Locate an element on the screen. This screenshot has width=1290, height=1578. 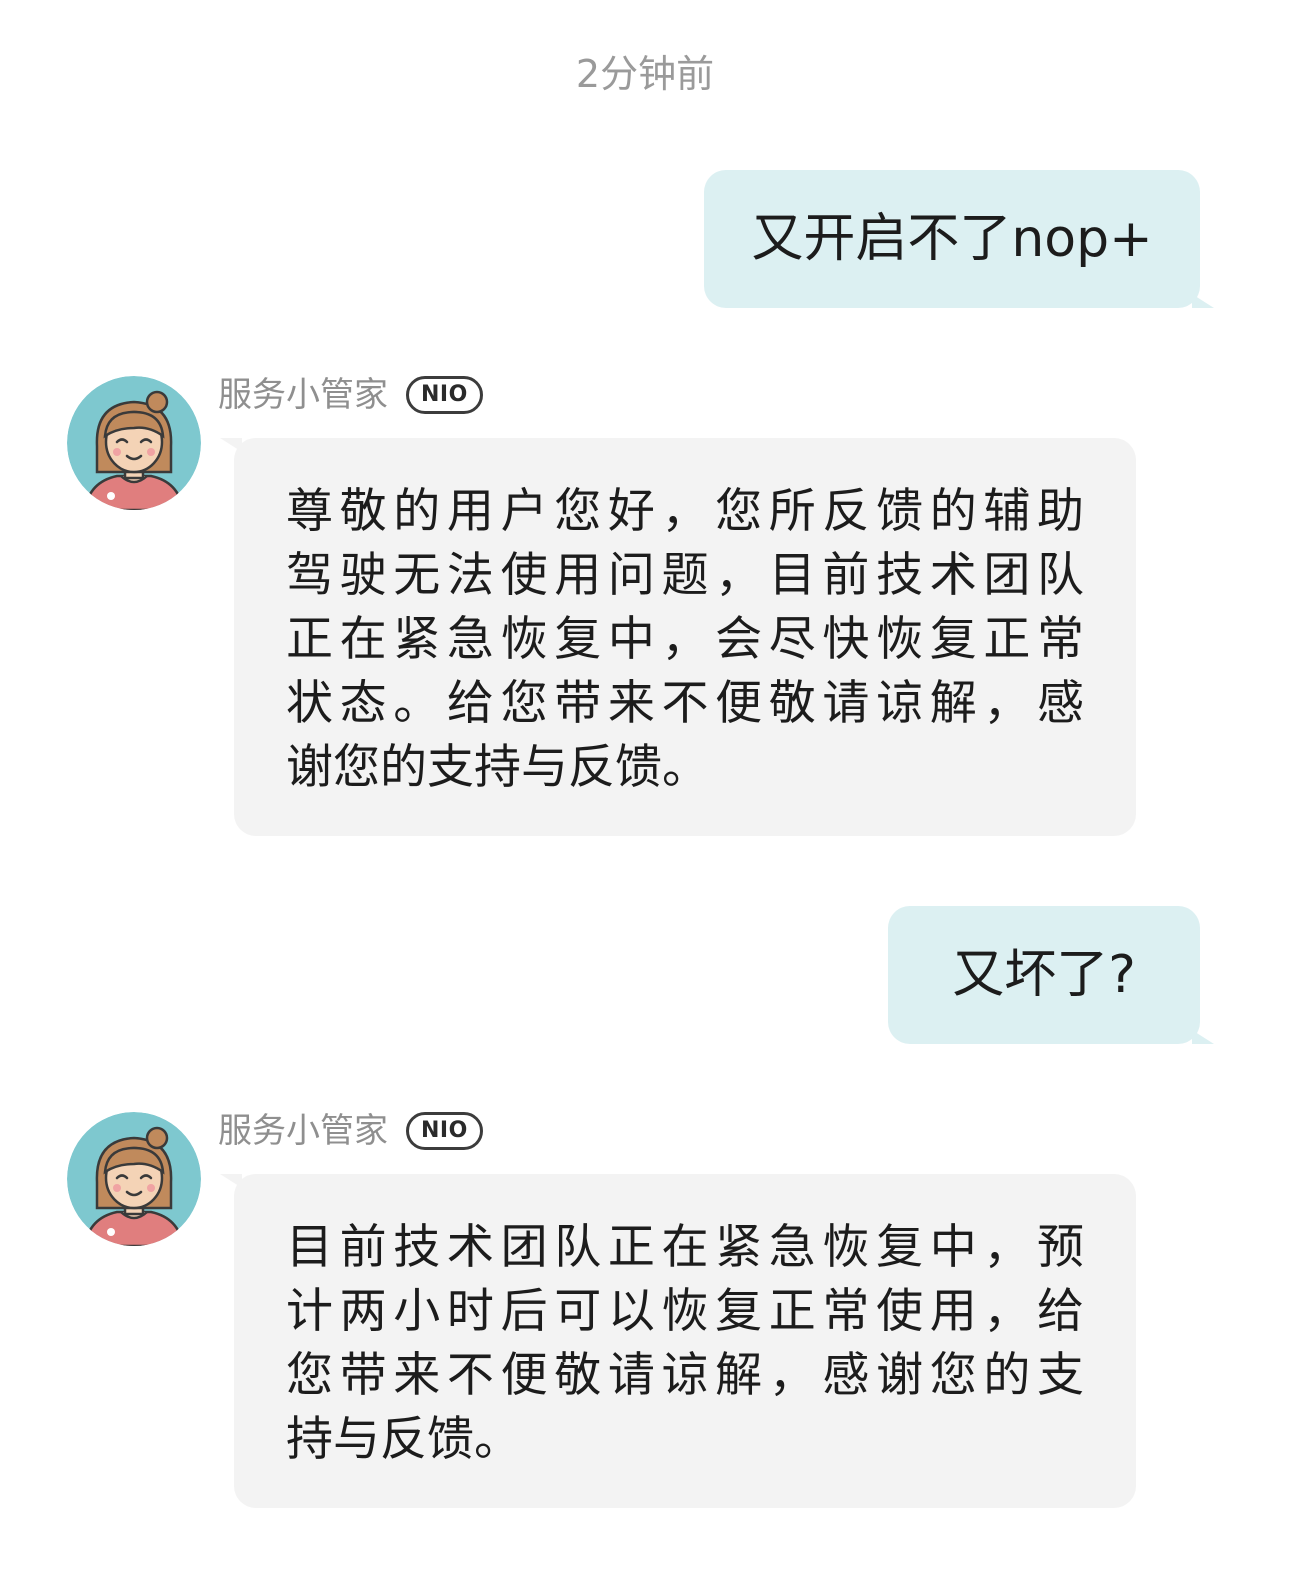
user-message-bubble: 又开启不了nop+ is located at coordinates (959, 239).